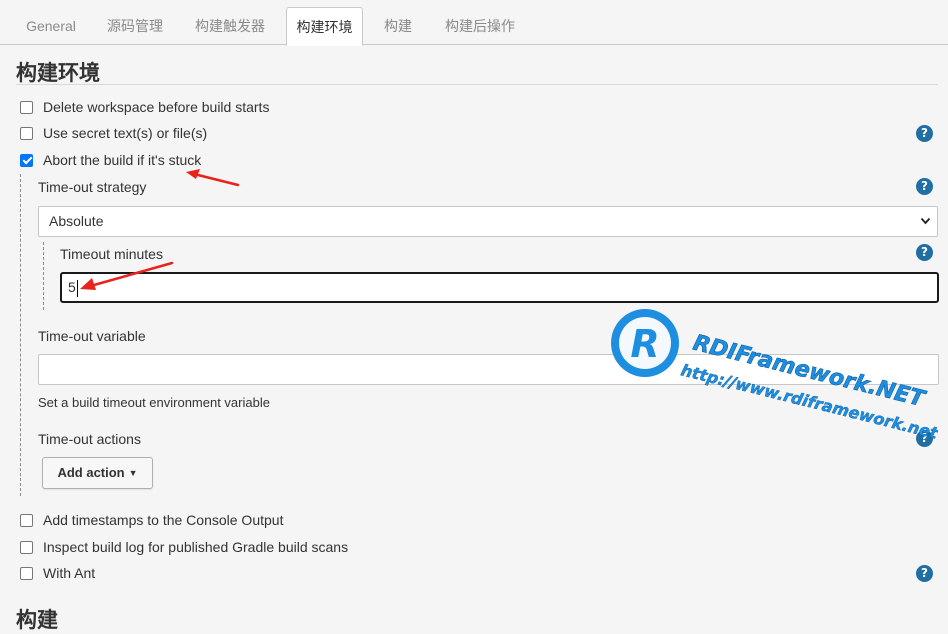  Describe the element at coordinates (135, 26) in the screenshot. I see `tab-source-control: 源码管理` at that location.